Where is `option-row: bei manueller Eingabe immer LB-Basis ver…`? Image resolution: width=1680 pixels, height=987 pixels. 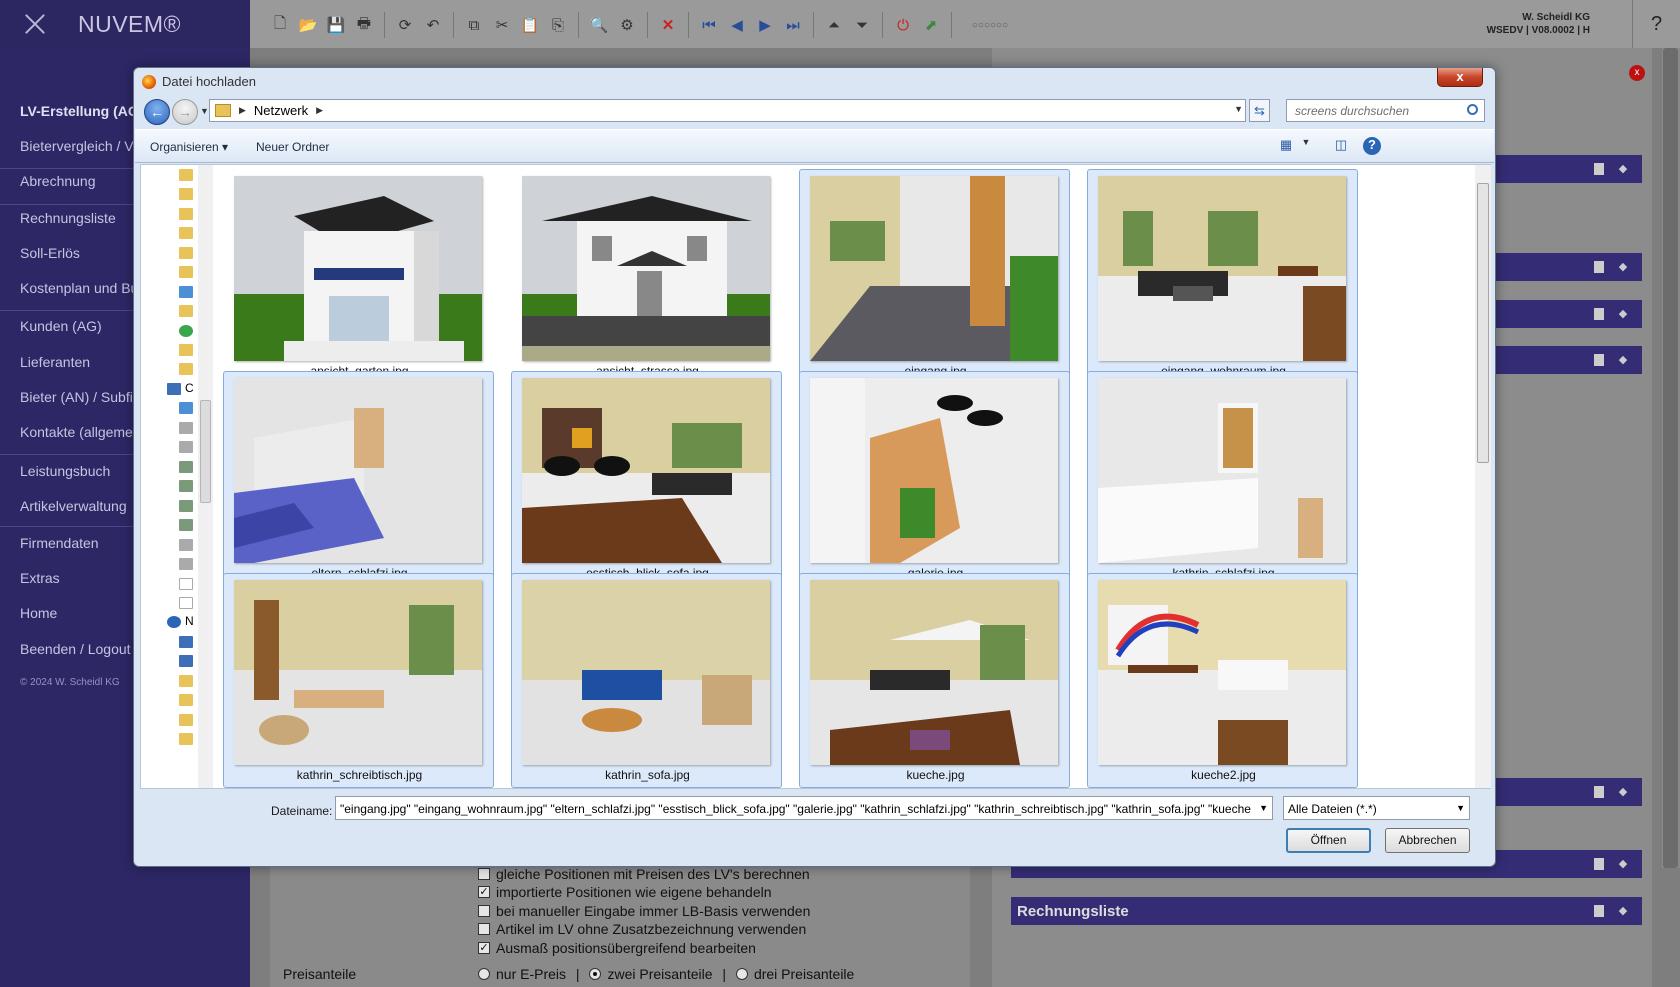 option-row: bei manueller Eingabe immer LB-Basis ver… is located at coordinates (644, 911).